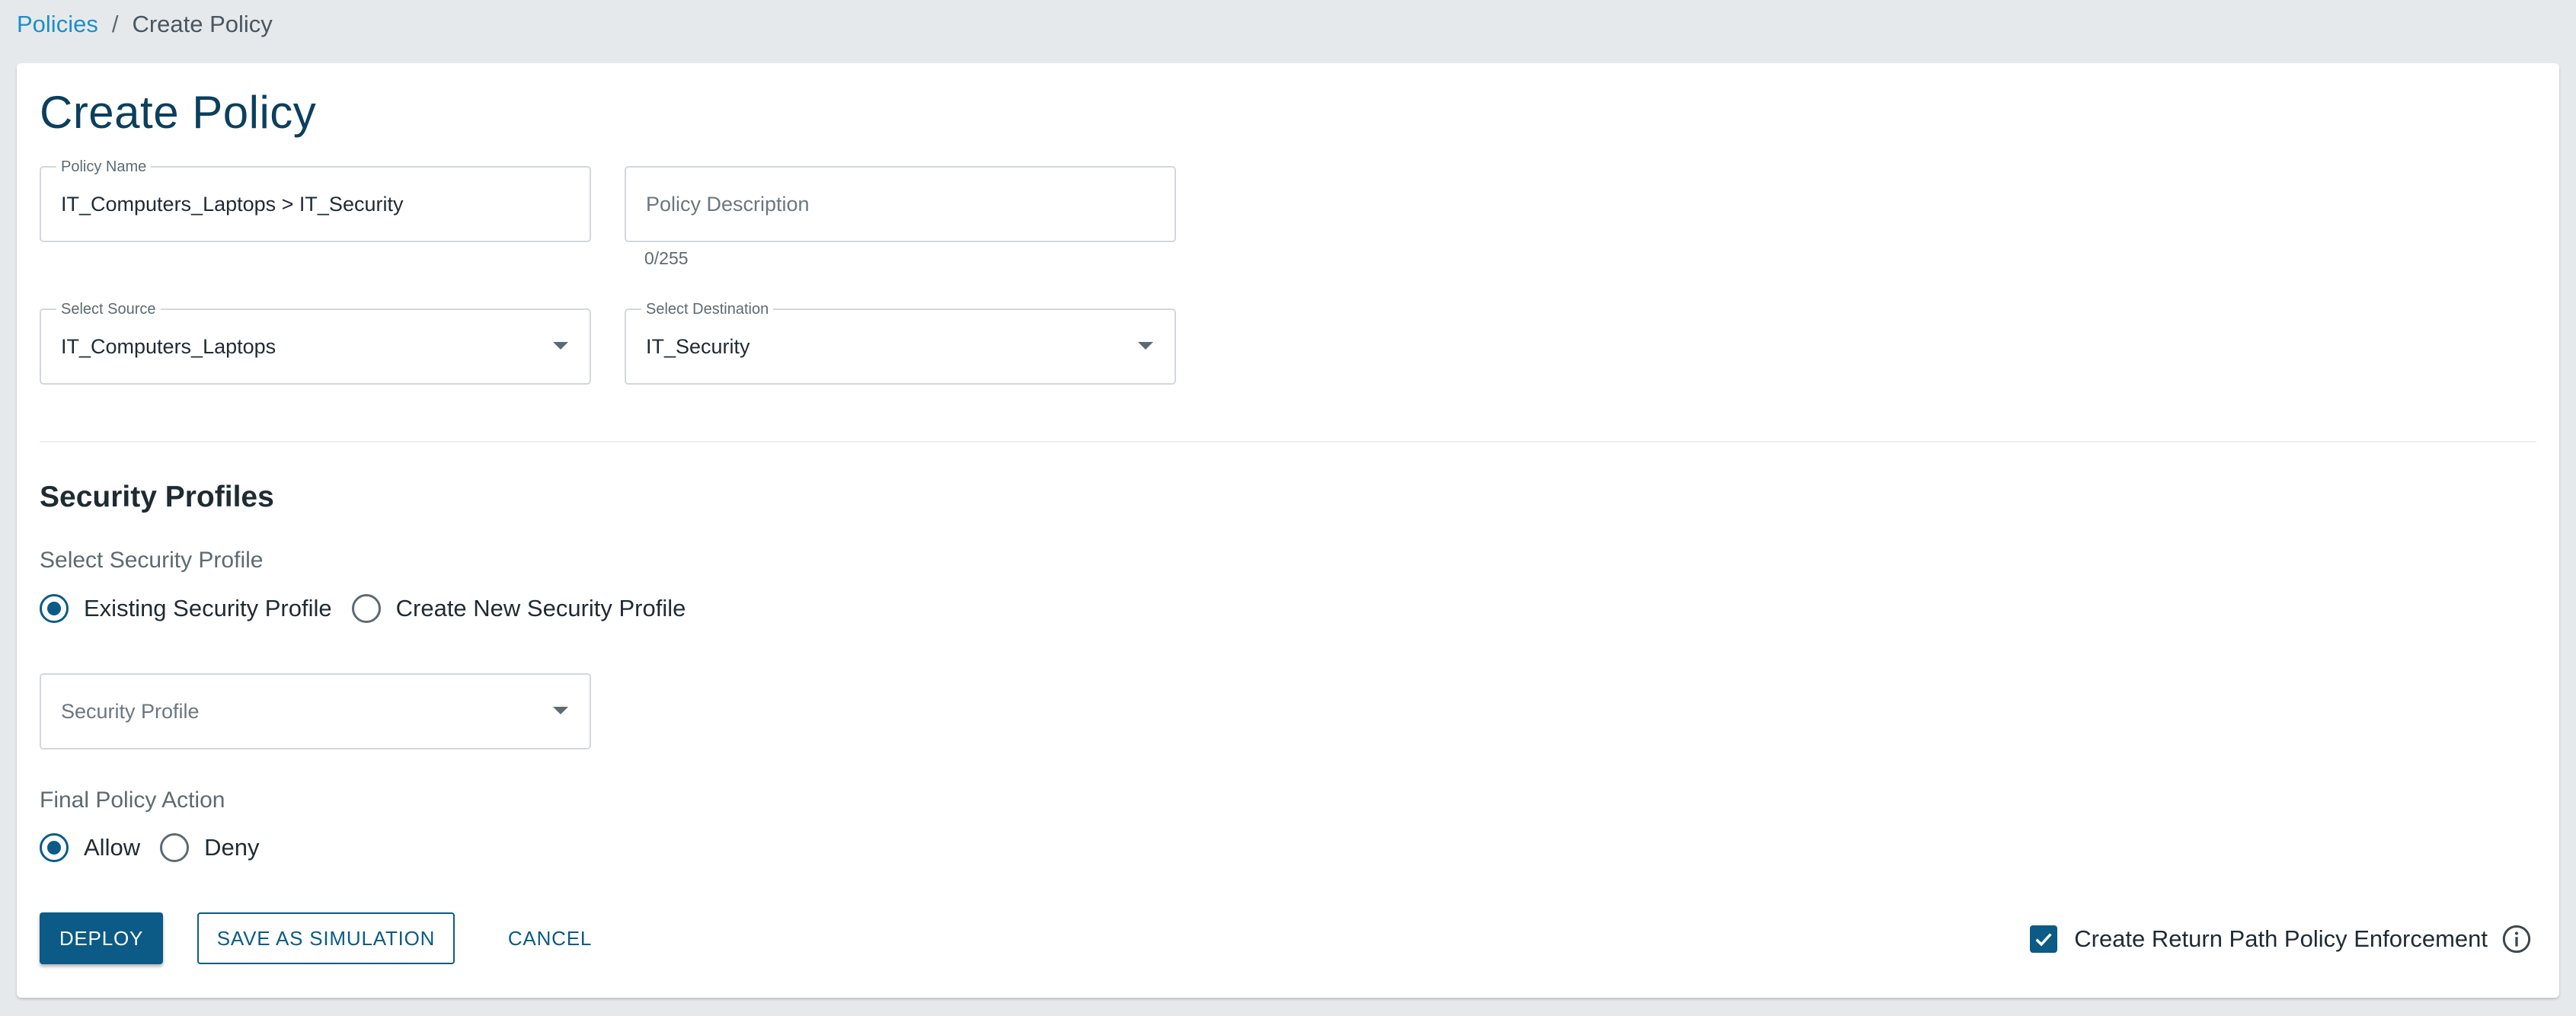 The image size is (2576, 1016). I want to click on return-path-enforcement: Create Return Path Policy Enforcement, so click(2281, 939).